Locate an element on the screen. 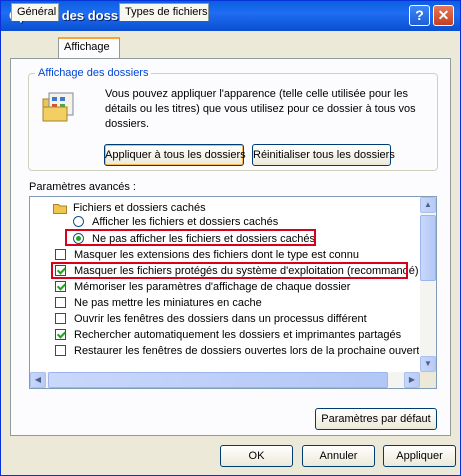  help-icon: ? is located at coordinates (419, 15).